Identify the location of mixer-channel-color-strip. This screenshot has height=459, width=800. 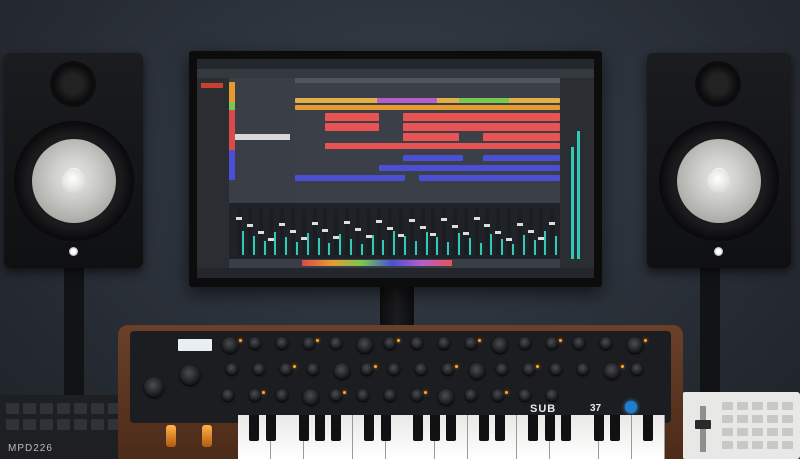
(377, 263).